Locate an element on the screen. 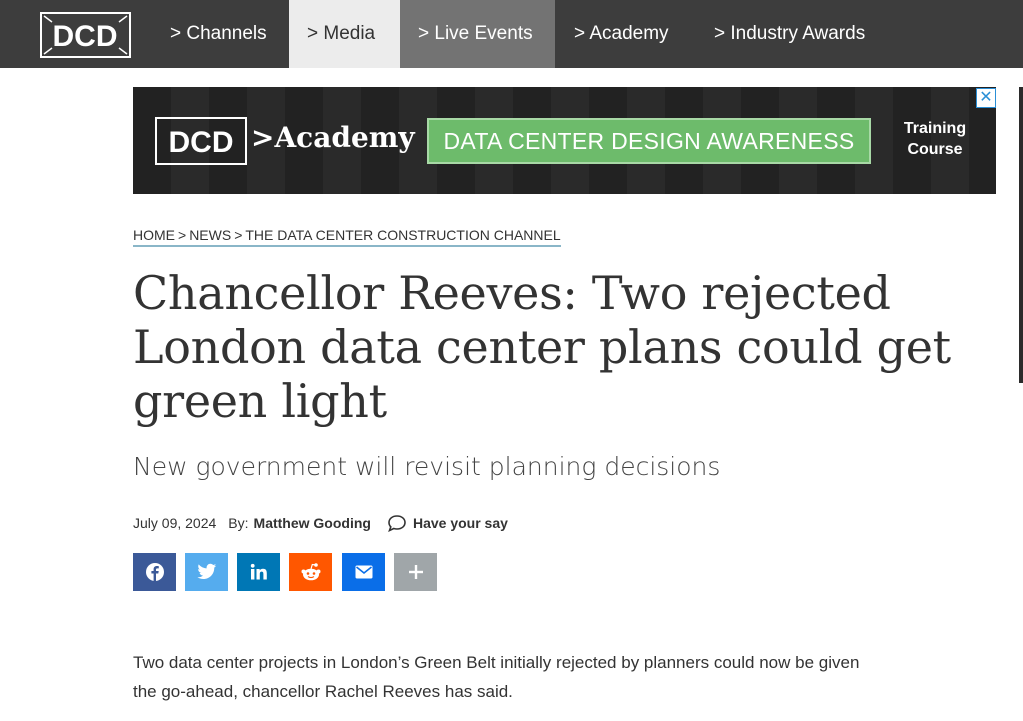  share-linkedin-button is located at coordinates (258, 572).